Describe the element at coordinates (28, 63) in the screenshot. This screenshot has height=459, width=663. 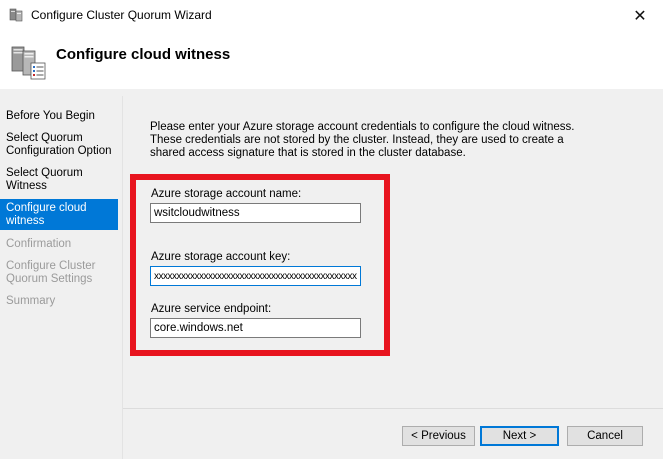
I see `cluster-server-icon` at that location.